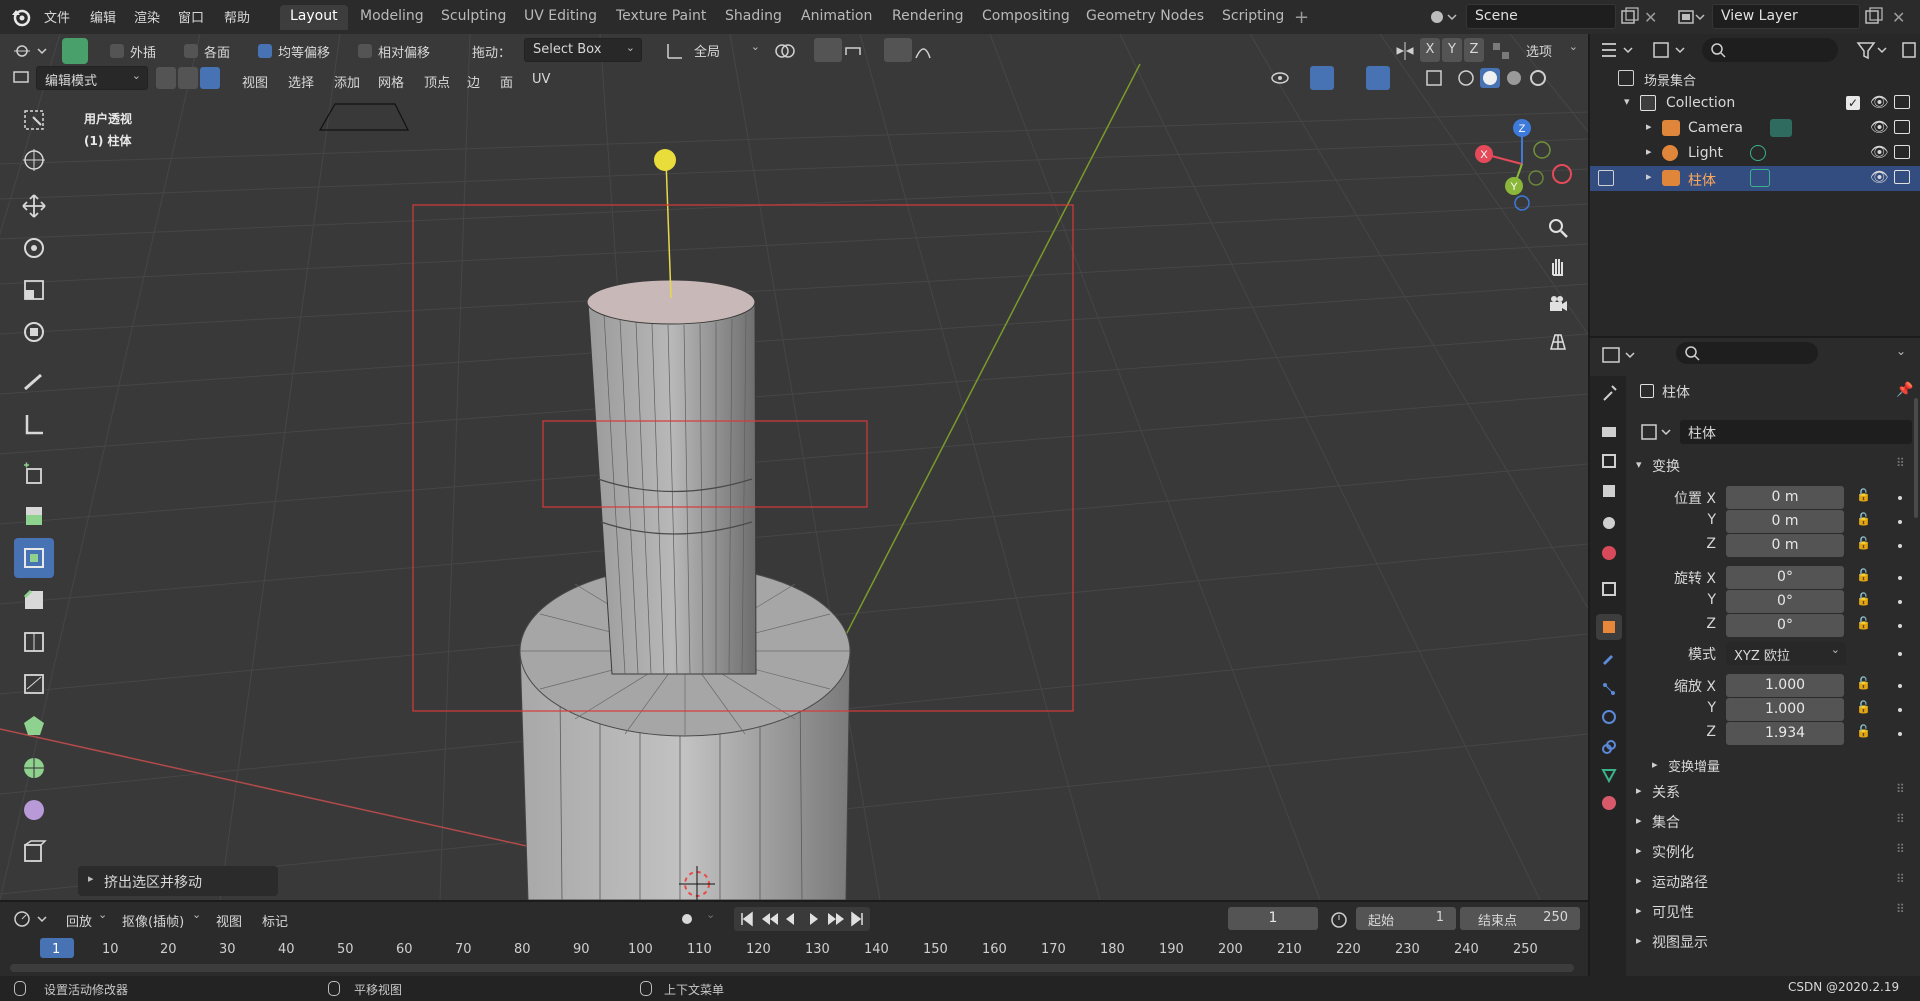 The height and width of the screenshot is (1001, 1920). I want to click on scale-x-field: 1.000, so click(1785, 685).